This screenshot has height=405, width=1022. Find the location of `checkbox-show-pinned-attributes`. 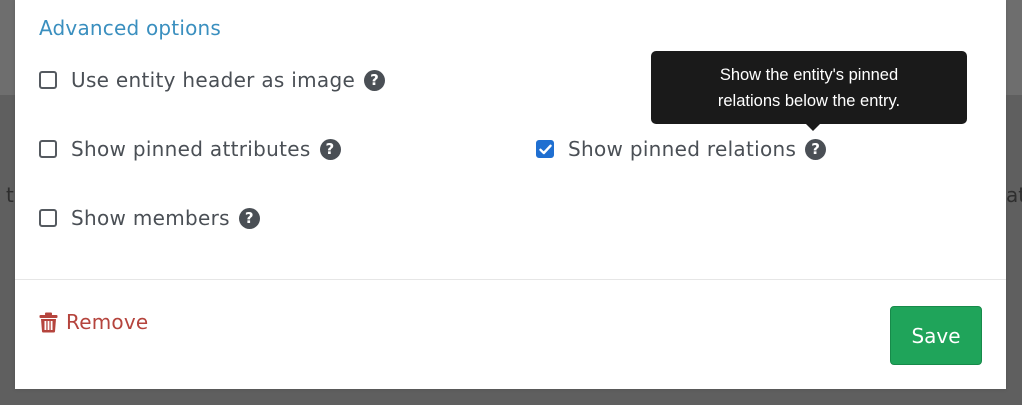

checkbox-show-pinned-attributes is located at coordinates (48, 149).